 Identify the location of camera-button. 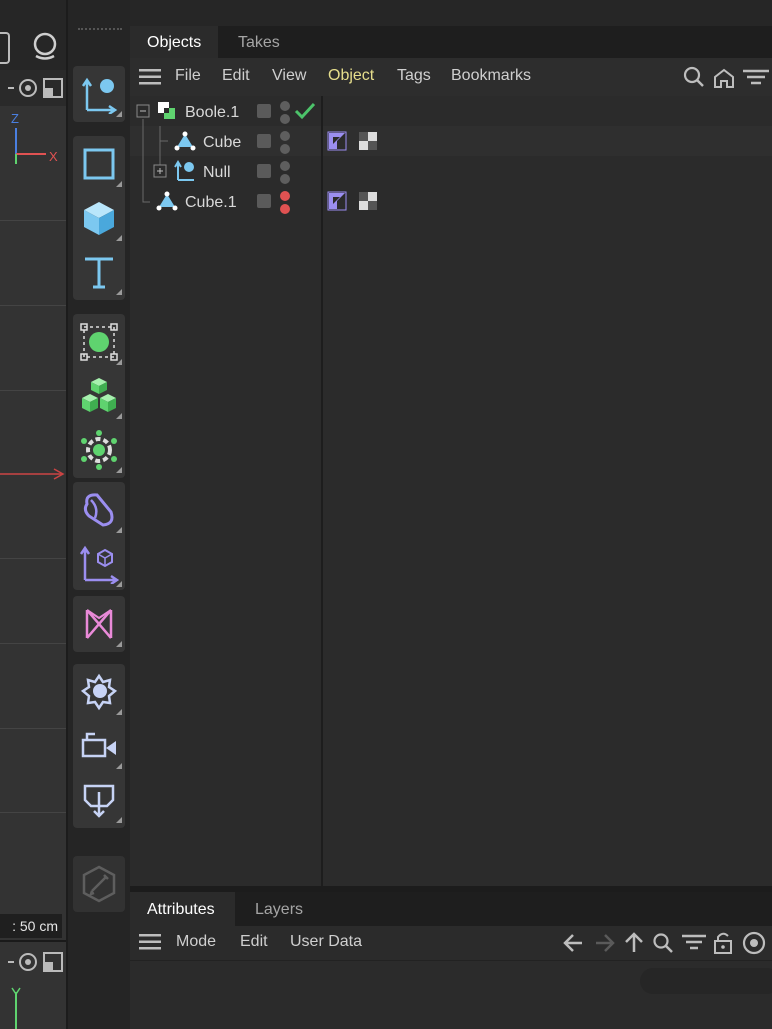
(99, 746).